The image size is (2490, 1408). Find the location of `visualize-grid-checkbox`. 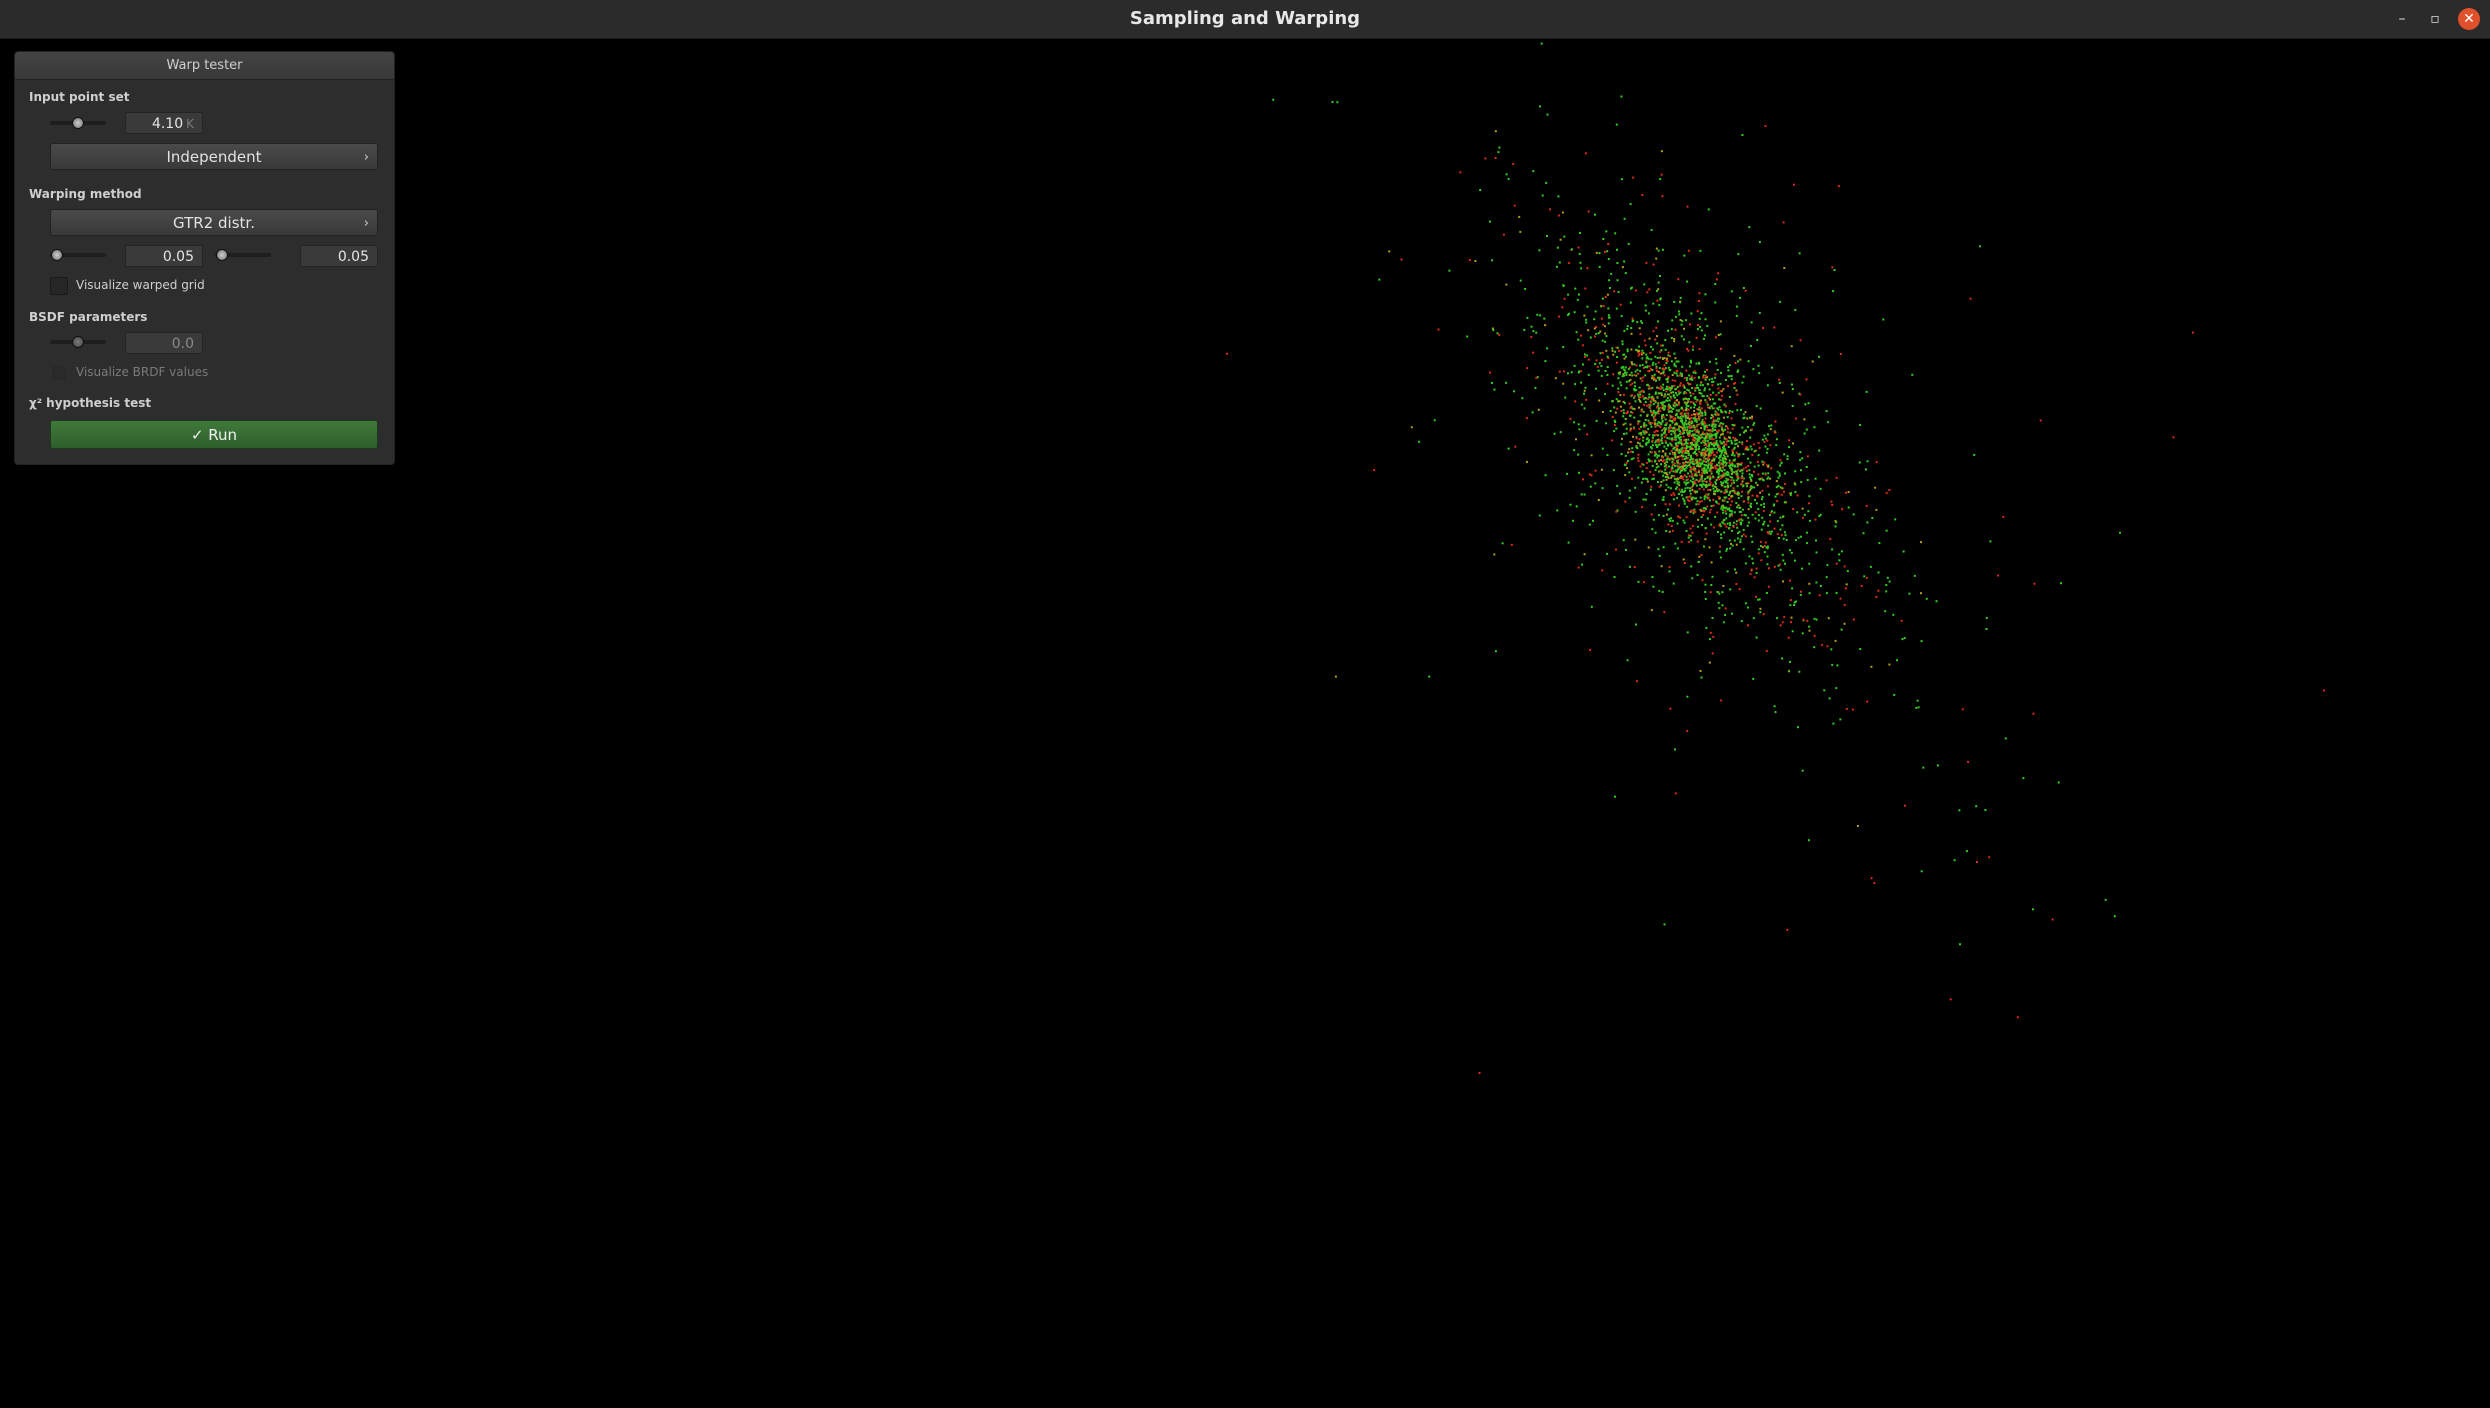

visualize-grid-checkbox is located at coordinates (59, 286).